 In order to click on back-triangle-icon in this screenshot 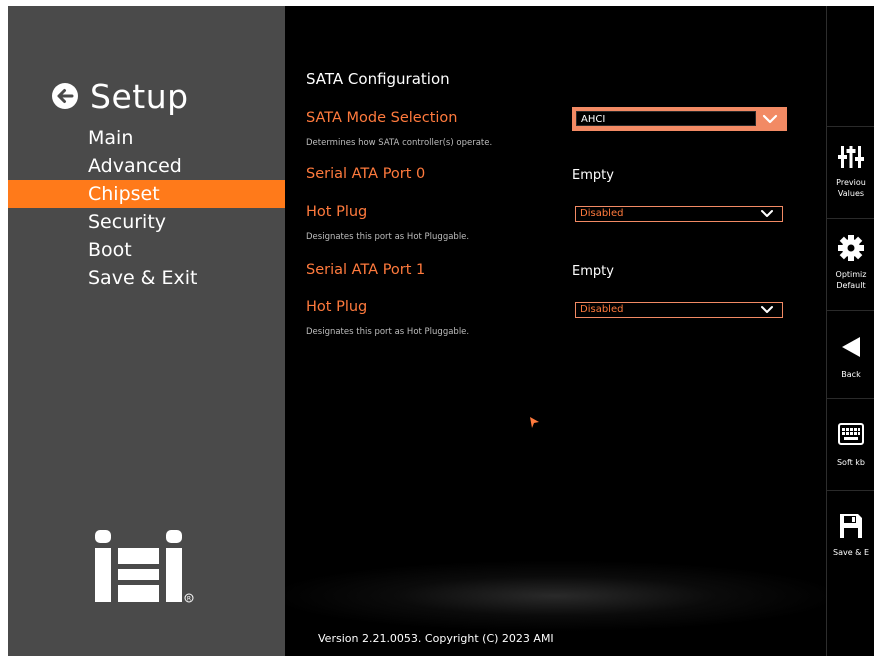, I will do `click(851, 347)`.